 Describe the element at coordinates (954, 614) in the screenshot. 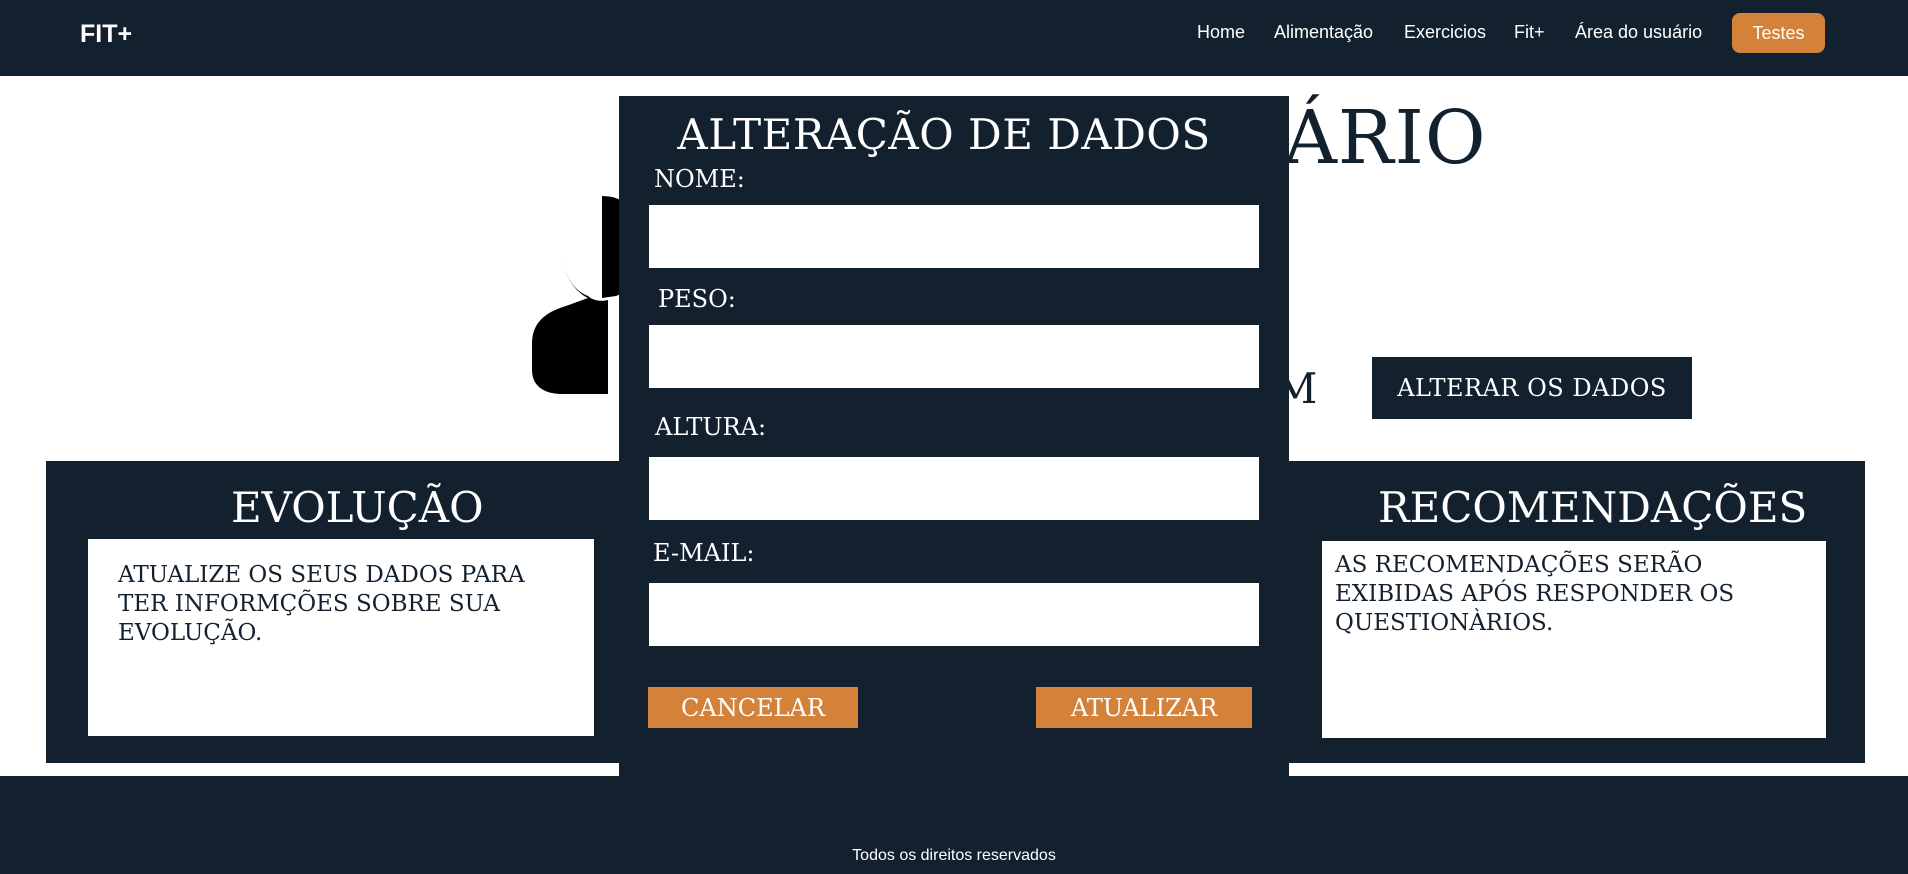

I see `email-input` at that location.